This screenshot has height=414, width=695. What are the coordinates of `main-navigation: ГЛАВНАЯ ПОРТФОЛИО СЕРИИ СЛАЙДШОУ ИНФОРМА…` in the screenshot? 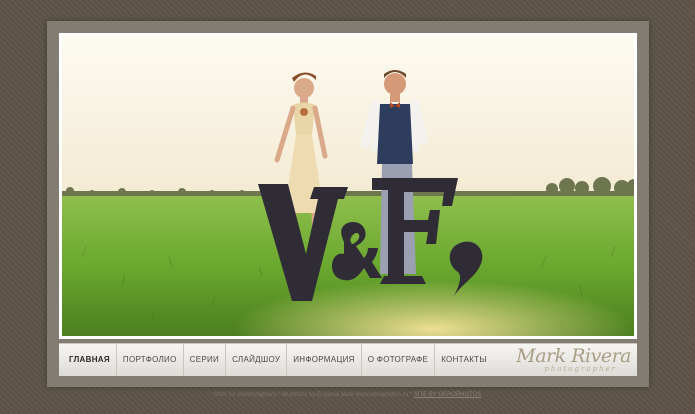 It's located at (348, 359).